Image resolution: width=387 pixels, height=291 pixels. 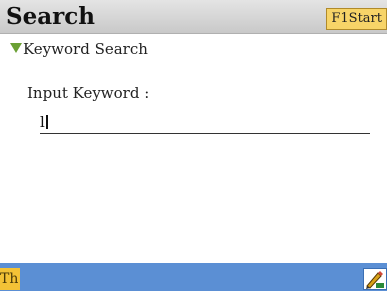 What do you see at coordinates (193, 17) in the screenshot?
I see `title-bar: Search F1Start` at bounding box center [193, 17].